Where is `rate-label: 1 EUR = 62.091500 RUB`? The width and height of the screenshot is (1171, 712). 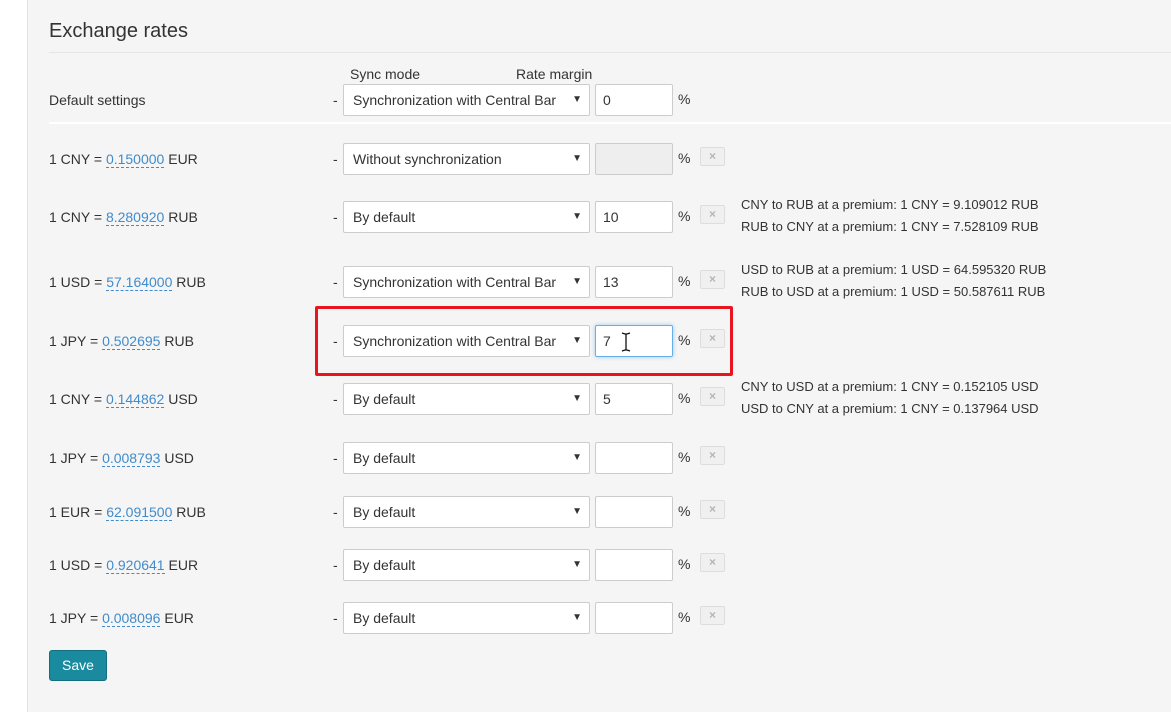 rate-label: 1 EUR = 62.091500 RUB is located at coordinates (127, 512).